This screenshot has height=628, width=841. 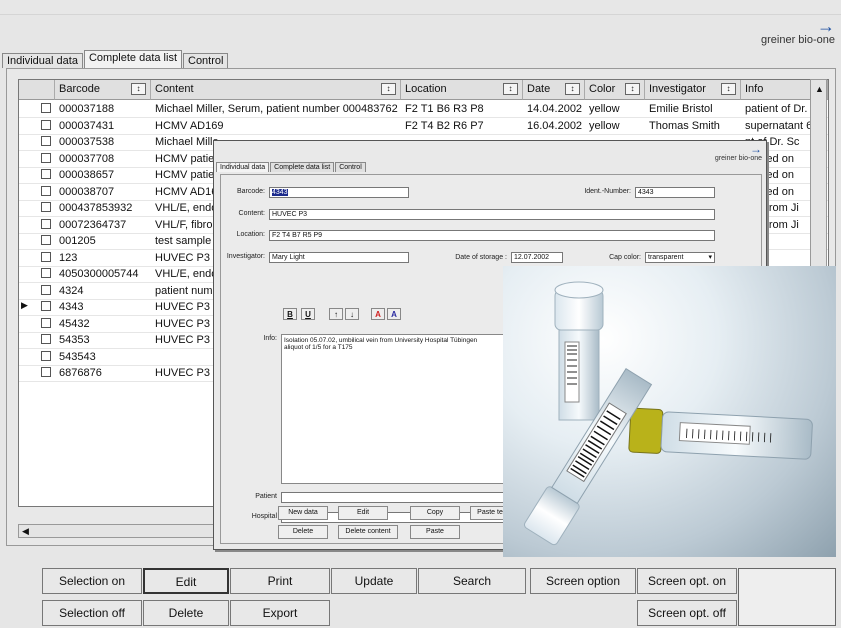 I want to click on font-color-red-button: A, so click(x=378, y=314).